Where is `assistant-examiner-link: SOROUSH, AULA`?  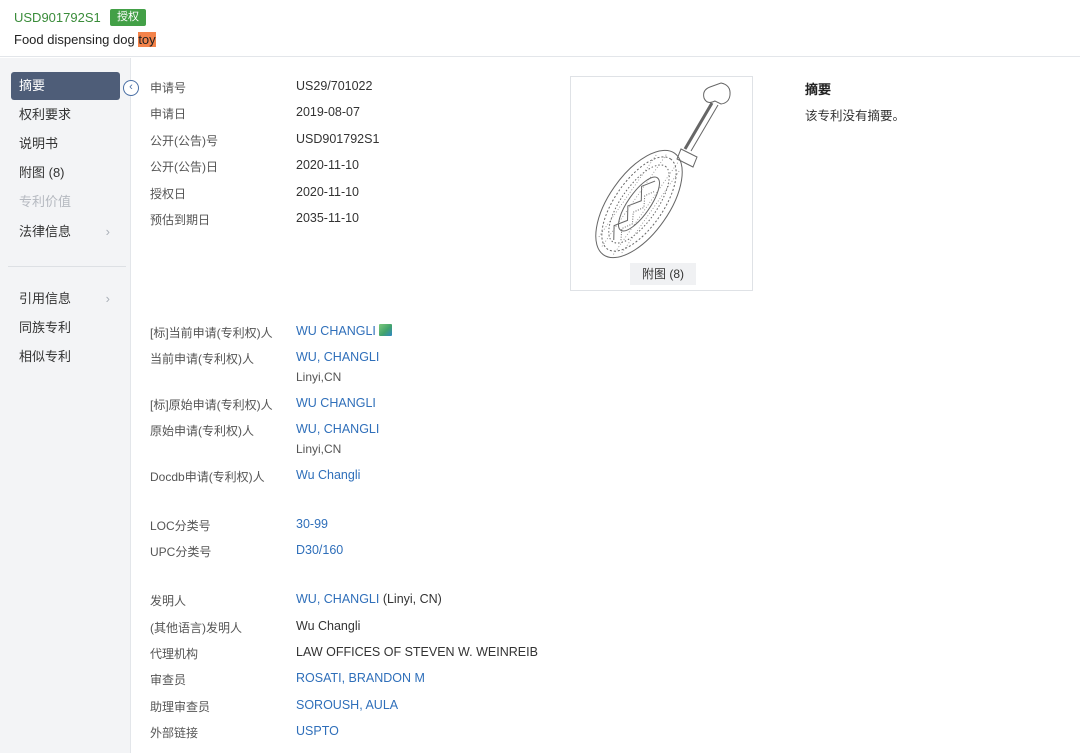
assistant-examiner-link: SOROUSH, AULA is located at coordinates (347, 705).